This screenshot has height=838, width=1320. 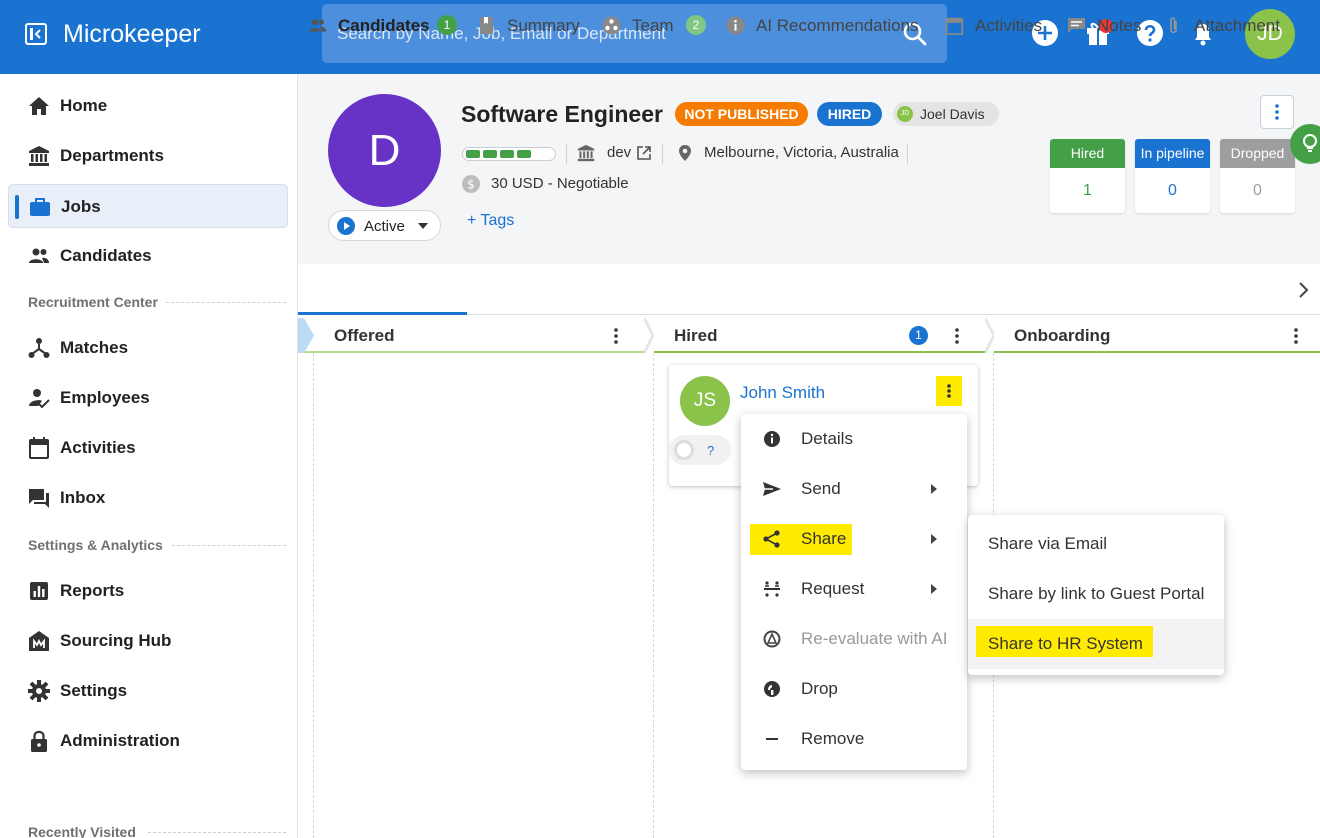 I want to click on sidebar-item-administration: Administration, so click(x=148, y=741).